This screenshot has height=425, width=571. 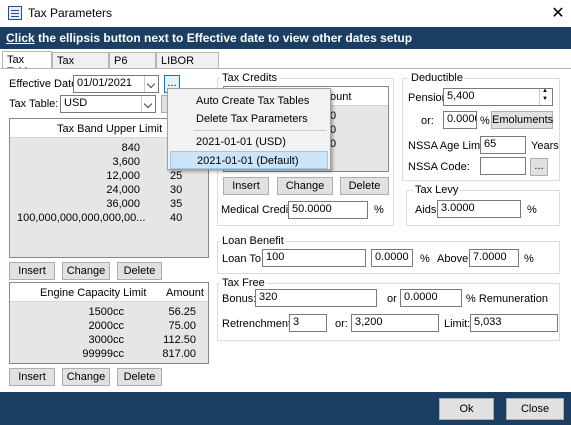 I want to click on engine-capacity-limit-header: Engine Capacity Limit, so click(x=93, y=293).